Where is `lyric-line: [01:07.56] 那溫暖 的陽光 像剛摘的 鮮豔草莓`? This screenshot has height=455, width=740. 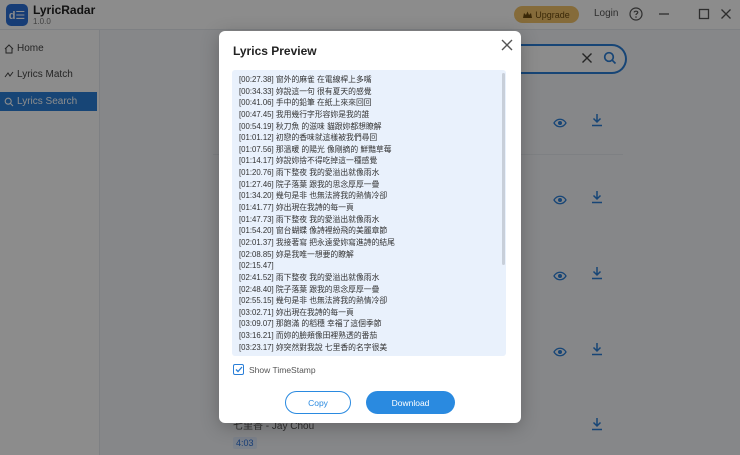 lyric-line: [01:07.56] 那溫暖 的陽光 像剛摘的 鮮豔草莓 is located at coordinates (315, 149).